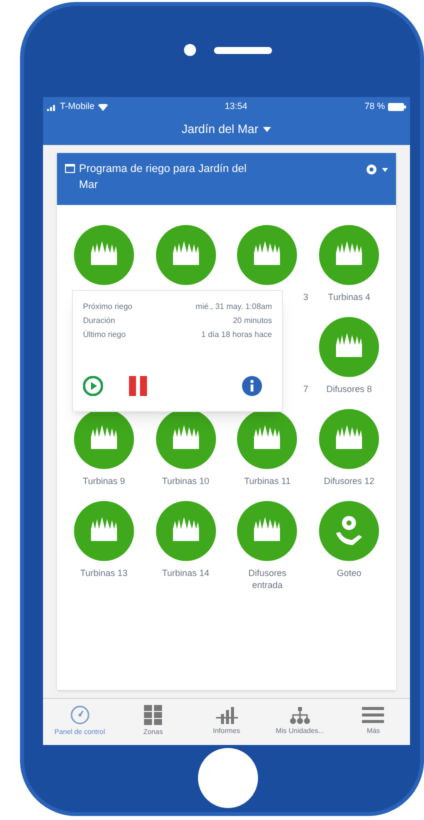  What do you see at coordinates (163, 177) in the screenshot?
I see `card-title: Programa de riego para Jardín del Mar` at bounding box center [163, 177].